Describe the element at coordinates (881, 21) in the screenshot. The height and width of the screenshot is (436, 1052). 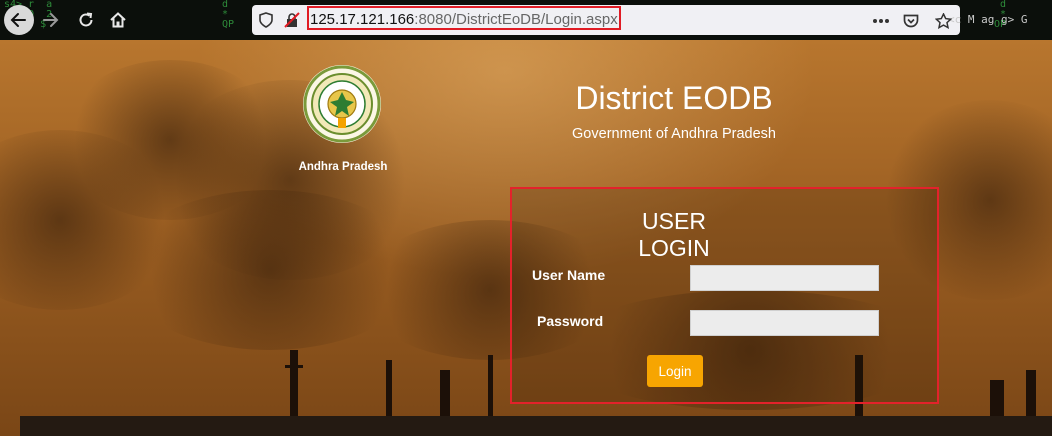
I see `more-horizontal-icon` at that location.